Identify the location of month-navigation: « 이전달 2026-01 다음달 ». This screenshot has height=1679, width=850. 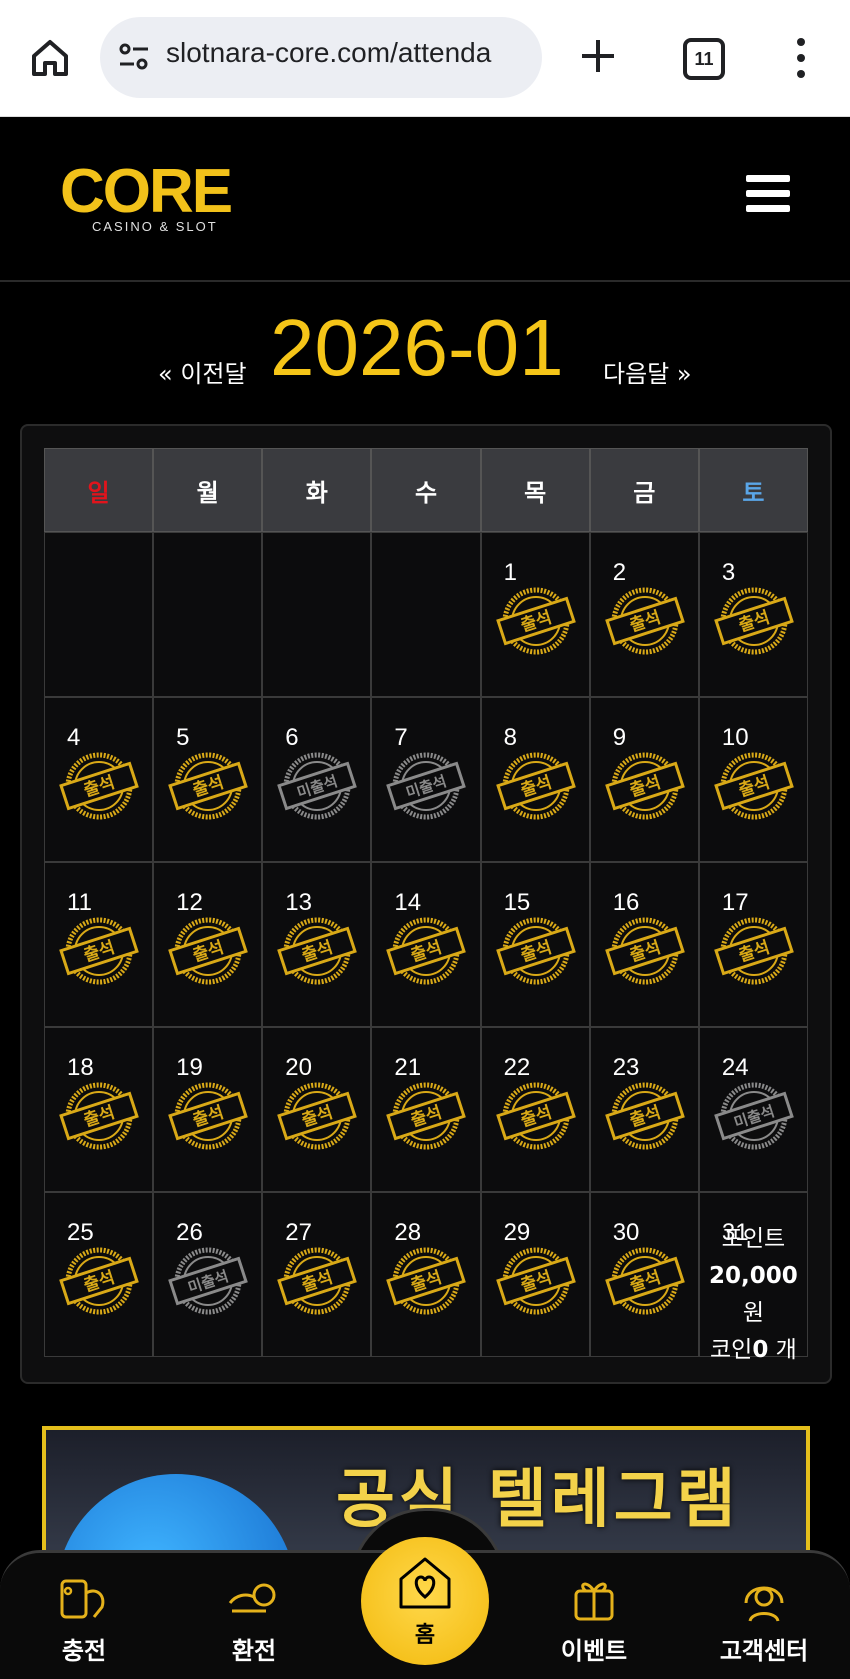
(425, 350).